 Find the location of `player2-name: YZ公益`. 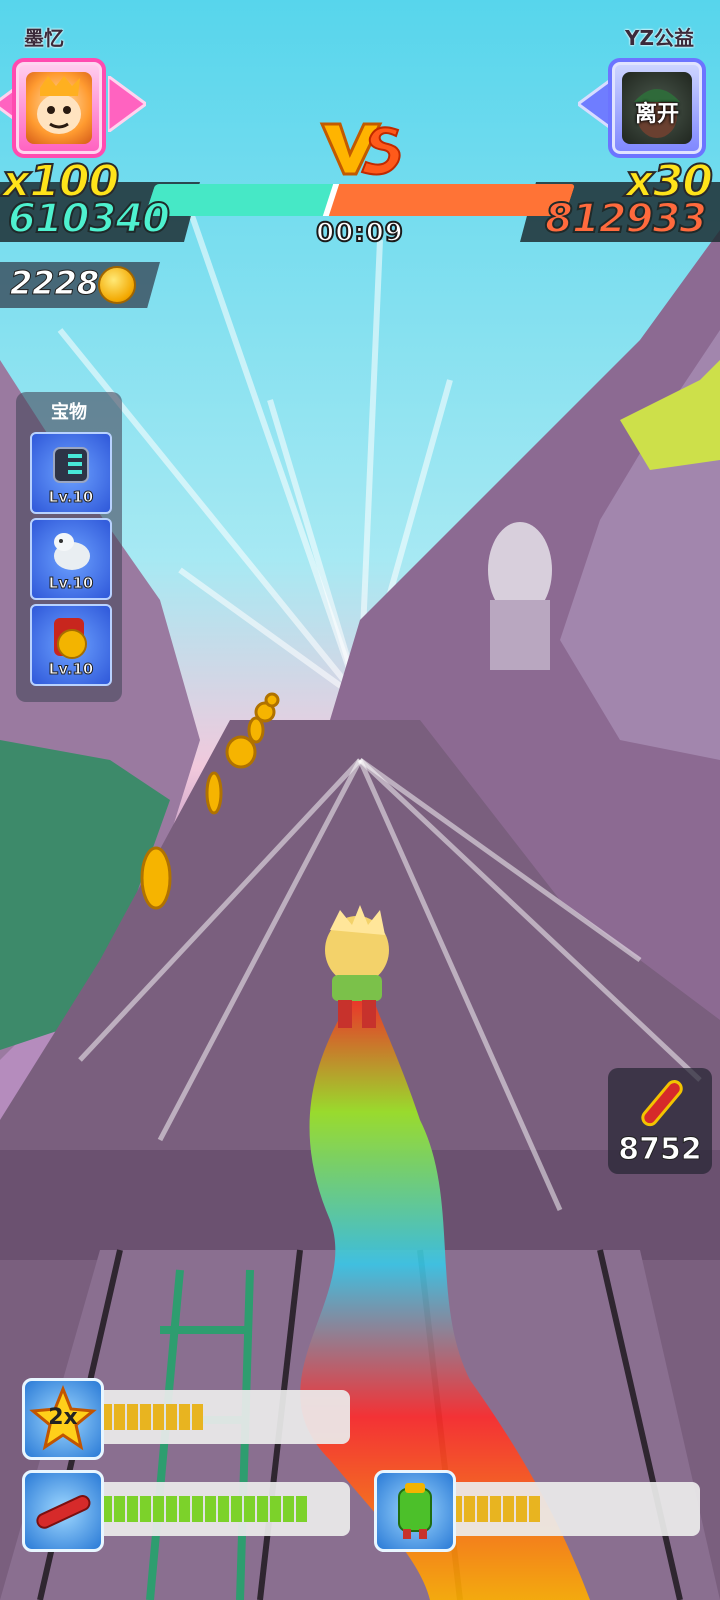

player2-name: YZ公益 is located at coordinates (659, 38).